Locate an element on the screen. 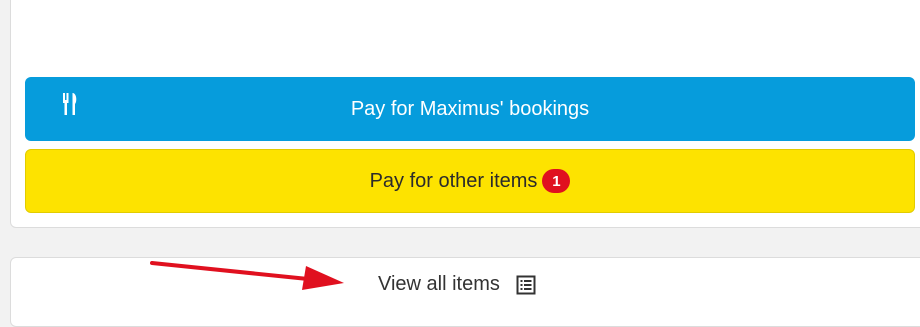  item-count-badge: 1 is located at coordinates (556, 181).